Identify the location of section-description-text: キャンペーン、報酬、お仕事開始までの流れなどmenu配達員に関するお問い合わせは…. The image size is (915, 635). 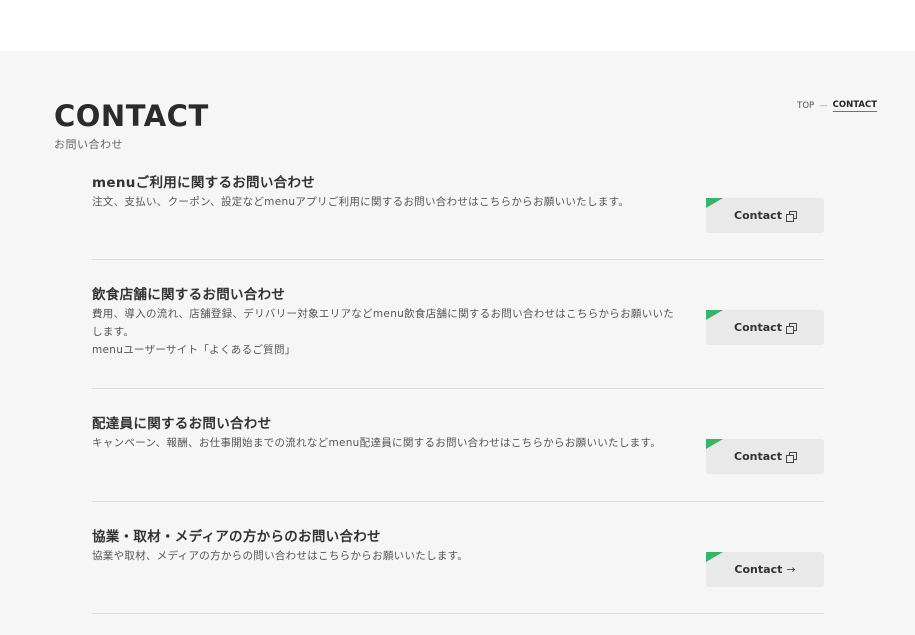
(376, 443).